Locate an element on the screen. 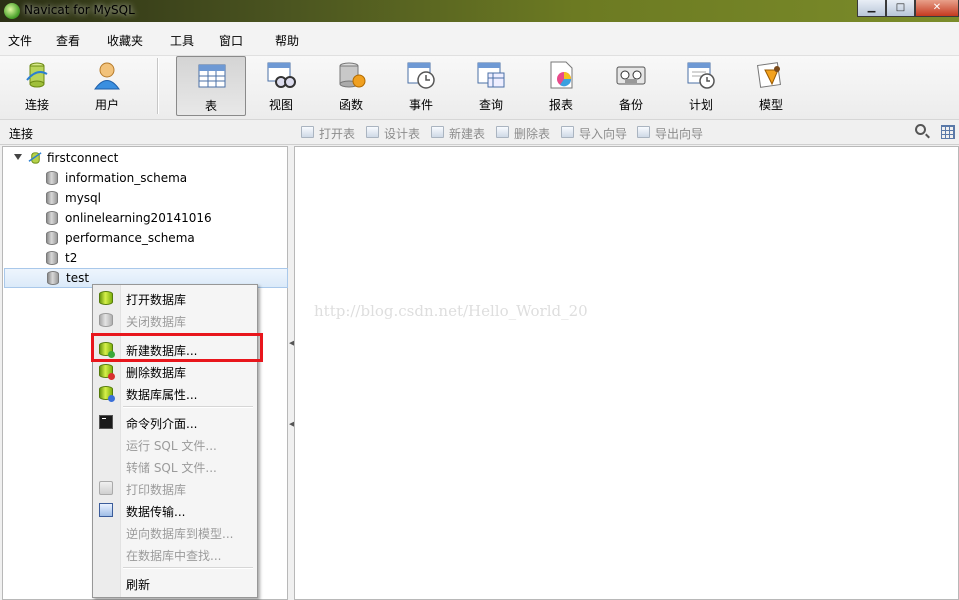 This screenshot has height=600, width=959. close-database-icon is located at coordinates (106, 320).